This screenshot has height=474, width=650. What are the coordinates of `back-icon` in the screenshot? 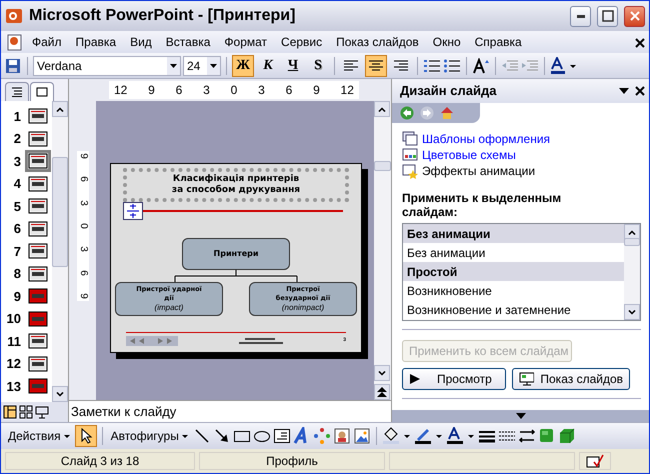 It's located at (407, 113).